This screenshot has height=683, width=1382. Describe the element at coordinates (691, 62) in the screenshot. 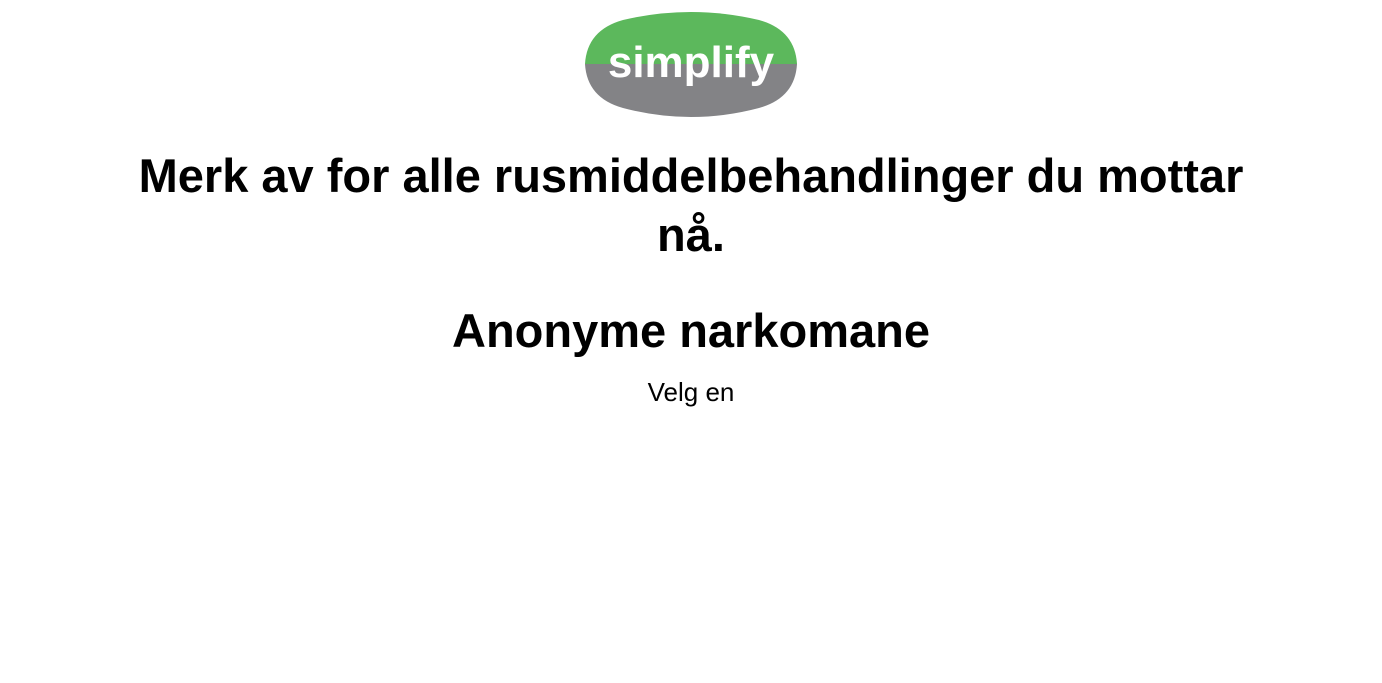

I see `logo-wordmark: simplify` at that location.